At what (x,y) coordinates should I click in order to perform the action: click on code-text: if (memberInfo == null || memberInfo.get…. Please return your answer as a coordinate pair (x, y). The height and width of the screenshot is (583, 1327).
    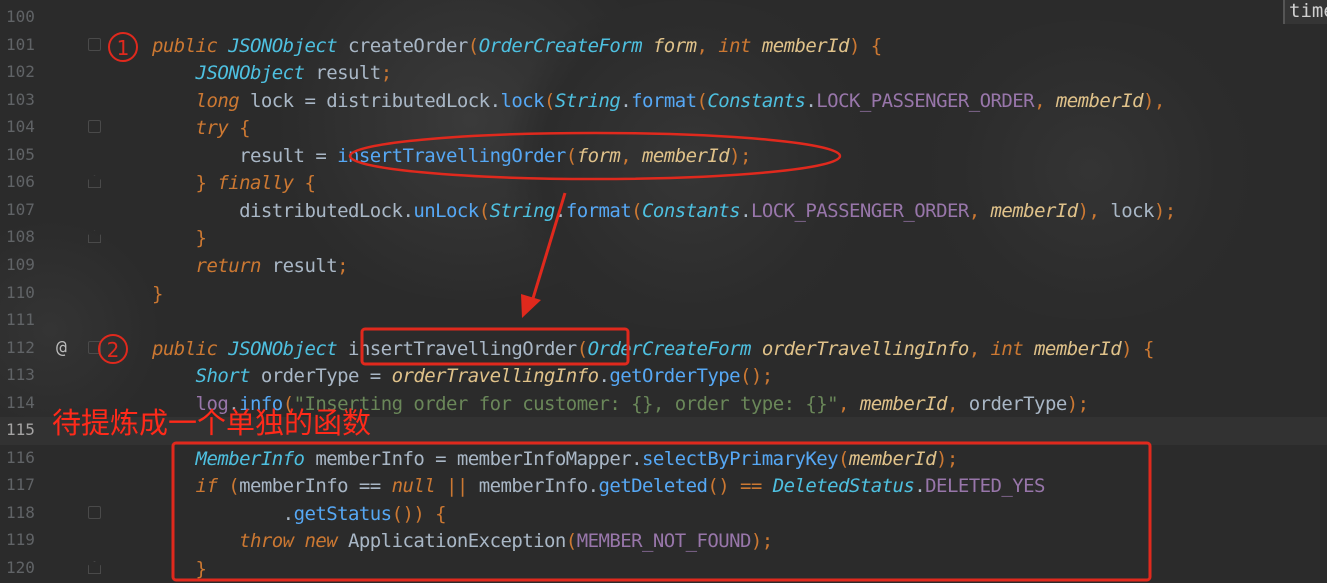
    Looking at the image, I should click on (599, 486).